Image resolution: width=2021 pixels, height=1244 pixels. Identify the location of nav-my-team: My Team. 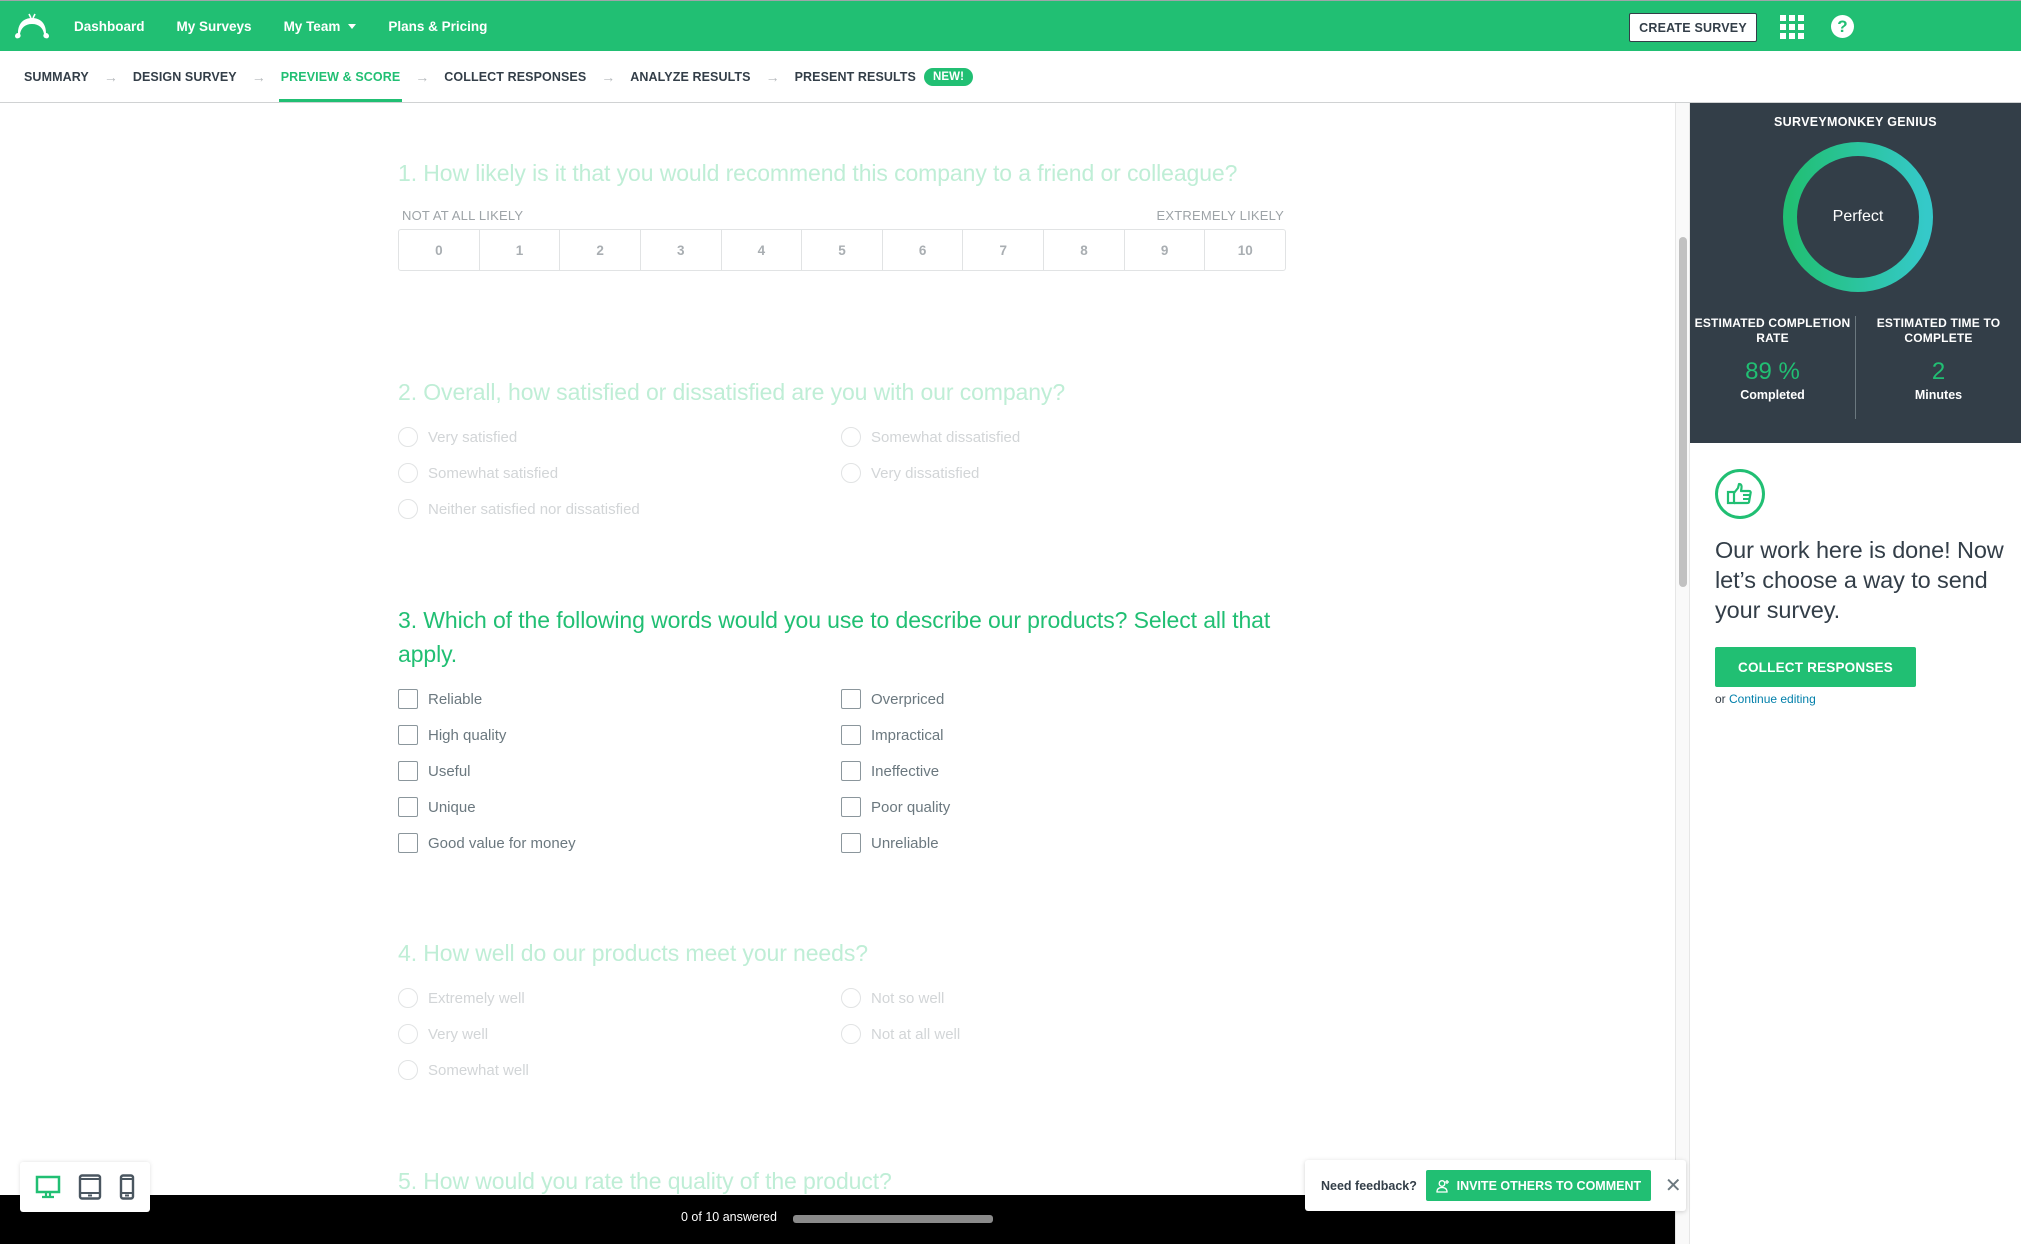
(320, 26).